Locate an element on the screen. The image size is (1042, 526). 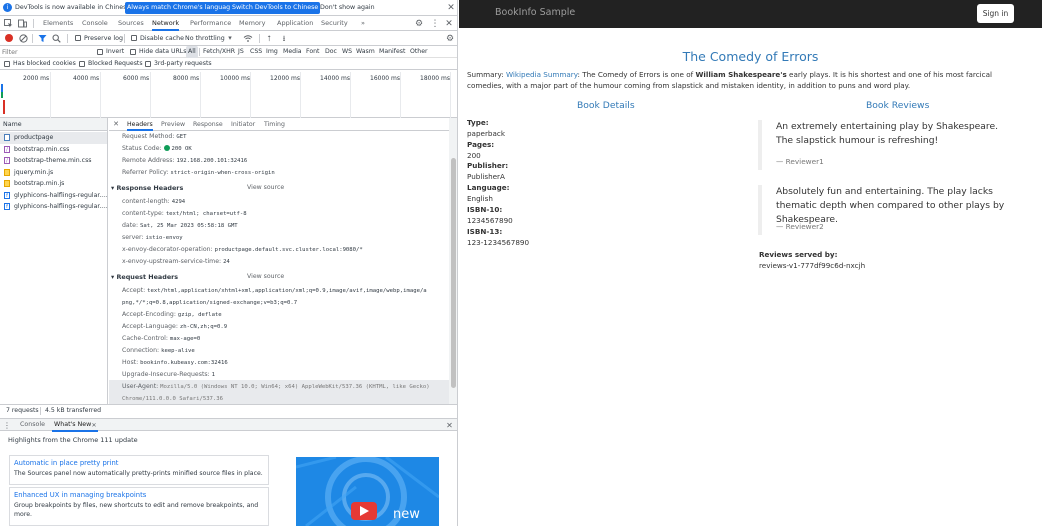
disable-cache-checkbox is located at coordinates (134, 38).